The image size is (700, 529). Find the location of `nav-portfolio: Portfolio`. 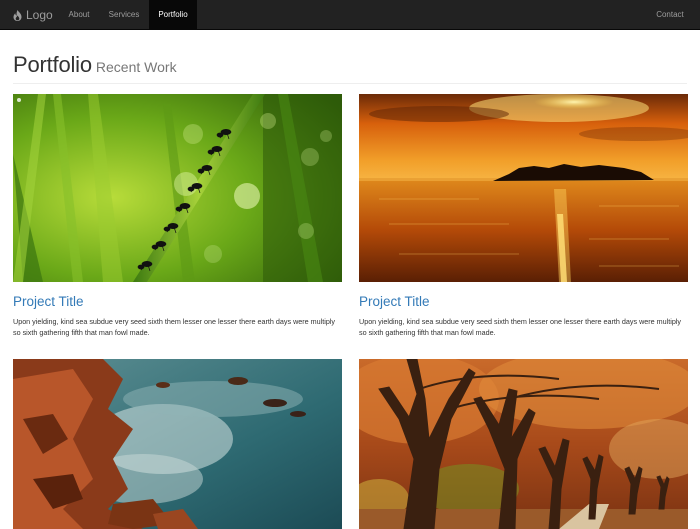

nav-portfolio: Portfolio is located at coordinates (173, 15).